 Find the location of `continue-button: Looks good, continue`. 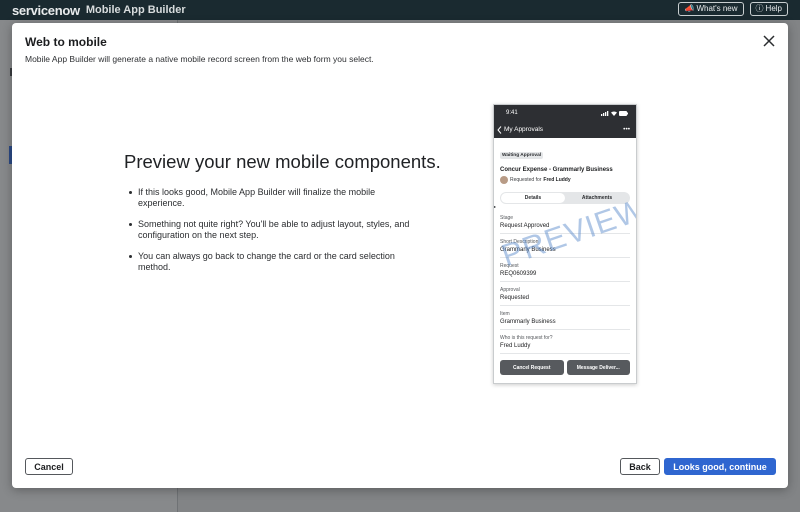

continue-button: Looks good, continue is located at coordinates (720, 466).